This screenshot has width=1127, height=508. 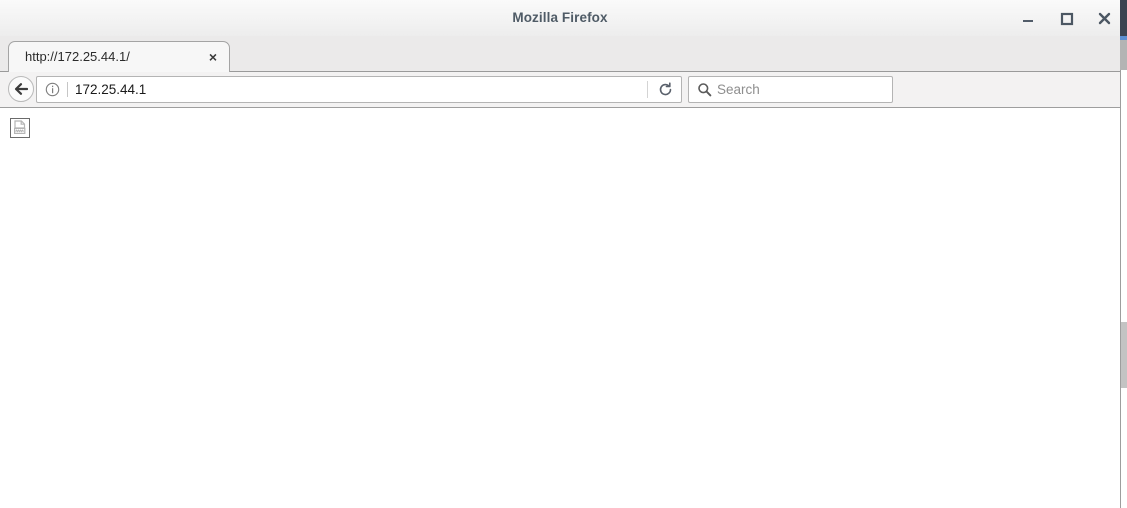 I want to click on reload-separator, so click(x=647, y=89).